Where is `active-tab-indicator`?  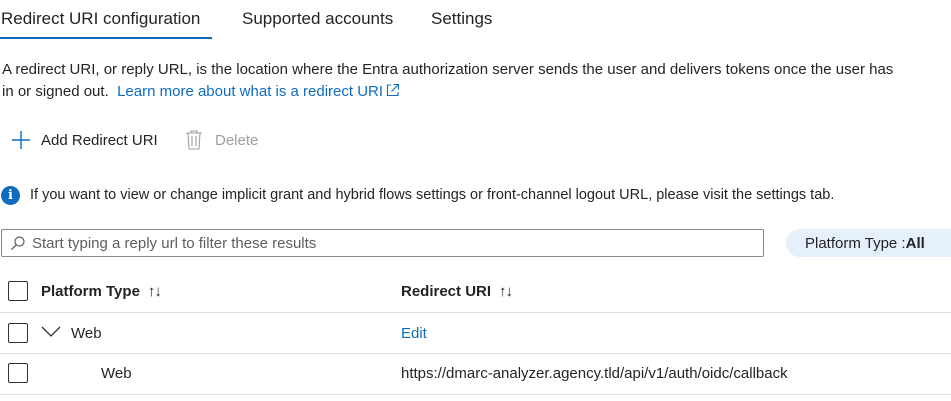
active-tab-indicator is located at coordinates (106, 38).